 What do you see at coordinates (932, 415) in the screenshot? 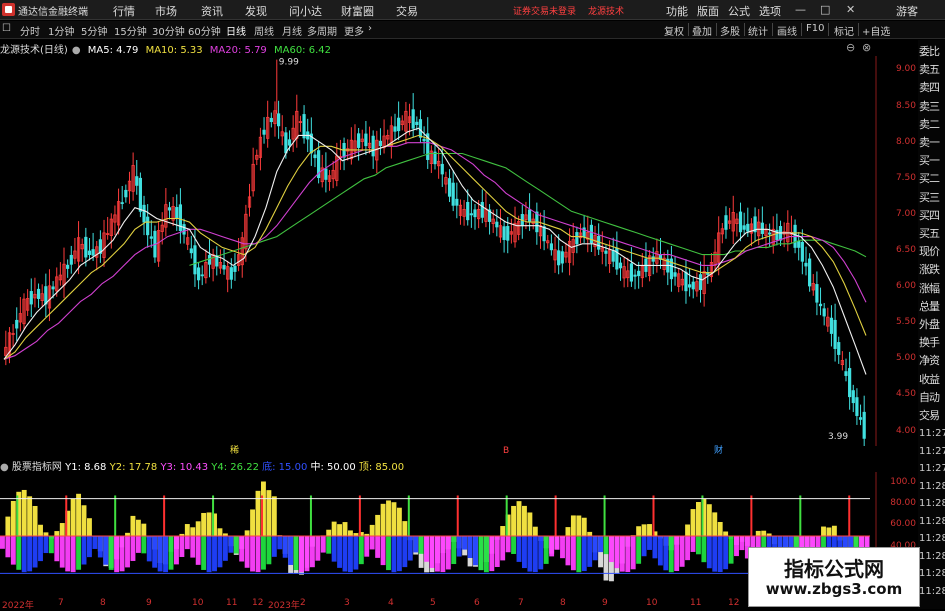
I see `sidebar-item: 交易` at bounding box center [932, 415].